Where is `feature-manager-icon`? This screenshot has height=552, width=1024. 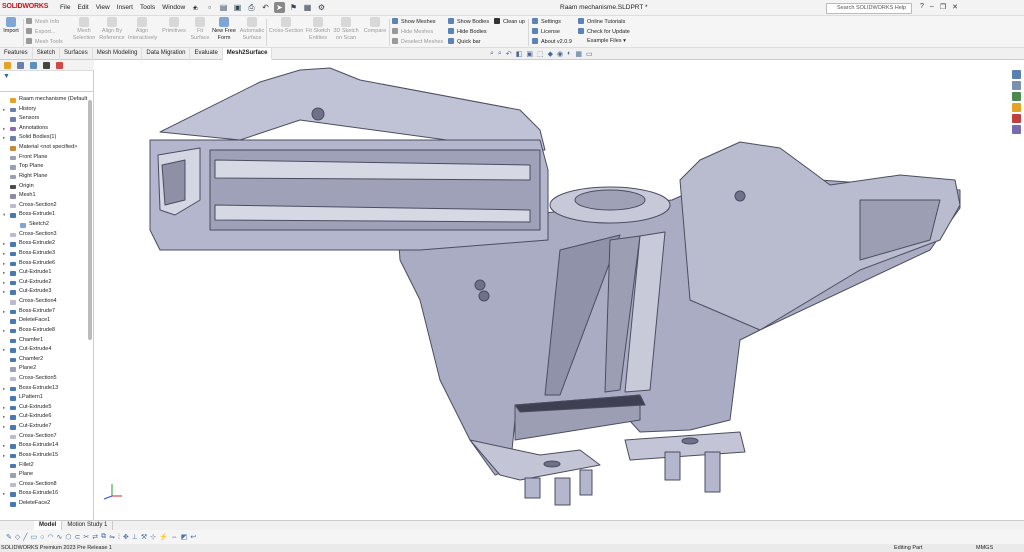
feature-manager-icon is located at coordinates (7, 65).